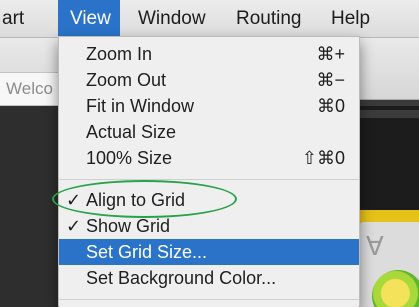 The height and width of the screenshot is (307, 419). What do you see at coordinates (209, 132) in the screenshot?
I see `menu-item-actual-size: Actual Size` at bounding box center [209, 132].